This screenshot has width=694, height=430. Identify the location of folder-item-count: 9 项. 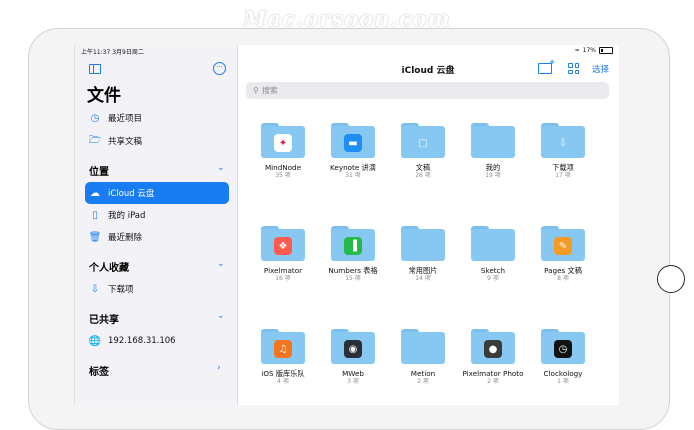
(493, 278).